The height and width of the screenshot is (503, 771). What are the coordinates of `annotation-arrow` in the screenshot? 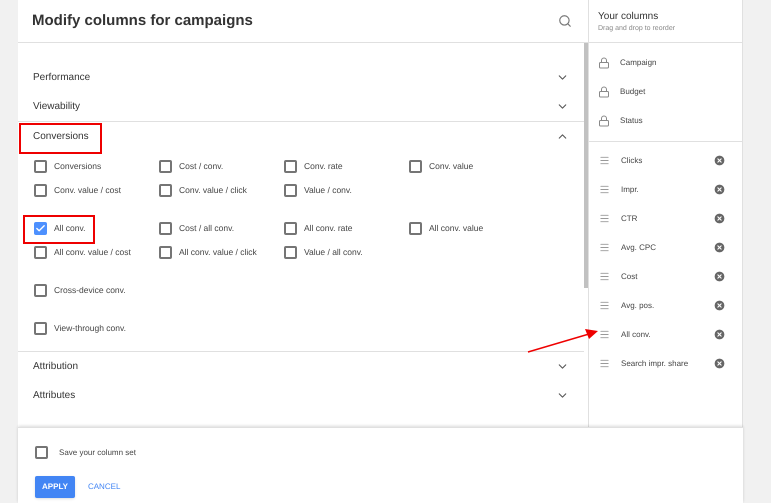 It's located at (563, 340).